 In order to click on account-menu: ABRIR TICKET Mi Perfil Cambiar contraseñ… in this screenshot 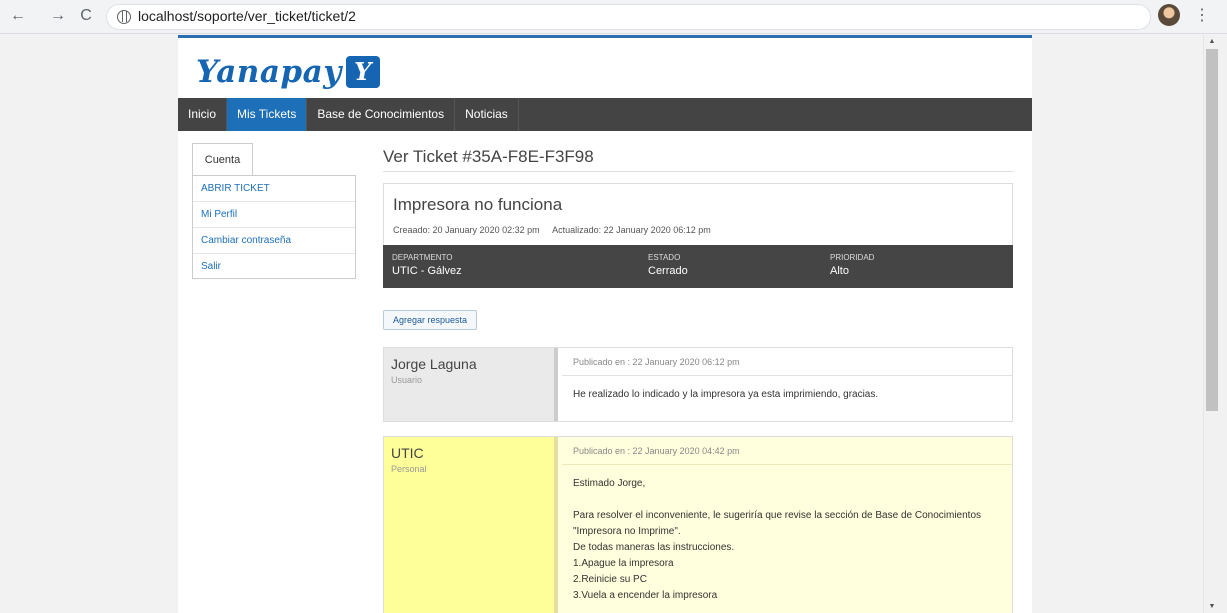, I will do `click(274, 227)`.